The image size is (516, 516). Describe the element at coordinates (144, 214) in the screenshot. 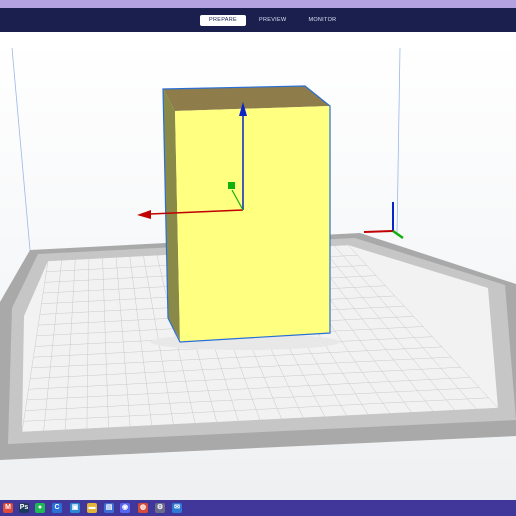

I see `gizmo-x-arrowhead` at that location.